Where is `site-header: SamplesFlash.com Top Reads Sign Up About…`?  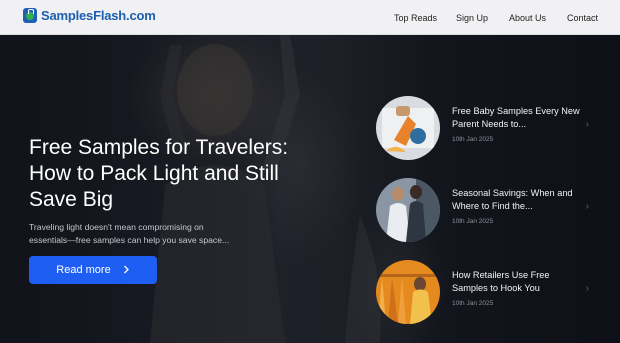
site-header: SamplesFlash.com Top Reads Sign Up About… is located at coordinates (310, 17).